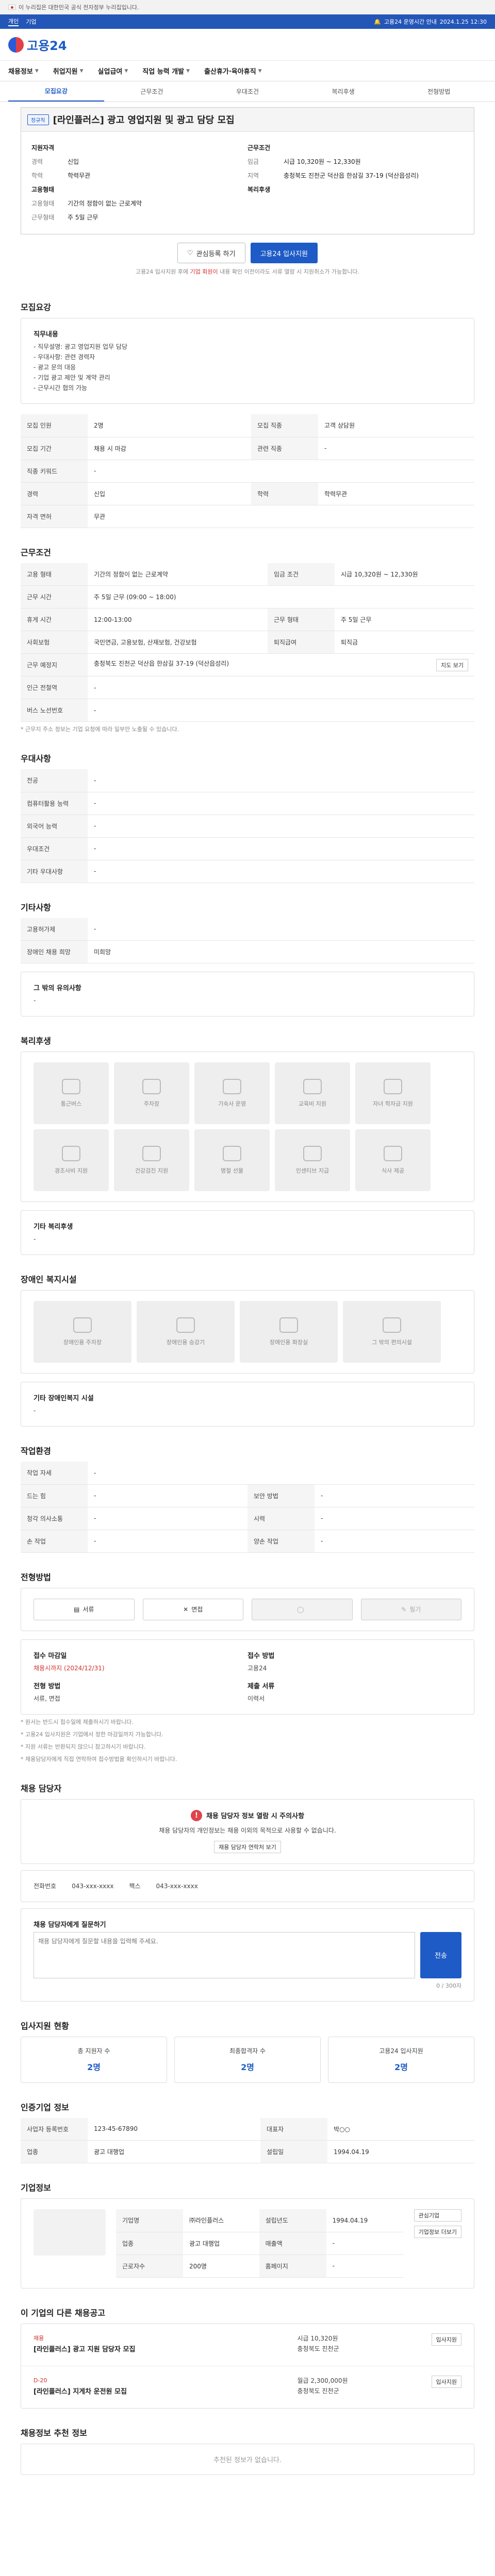 The image size is (495, 2576). I want to click on duty-line: - 근무시간 협의 가능, so click(61, 388).